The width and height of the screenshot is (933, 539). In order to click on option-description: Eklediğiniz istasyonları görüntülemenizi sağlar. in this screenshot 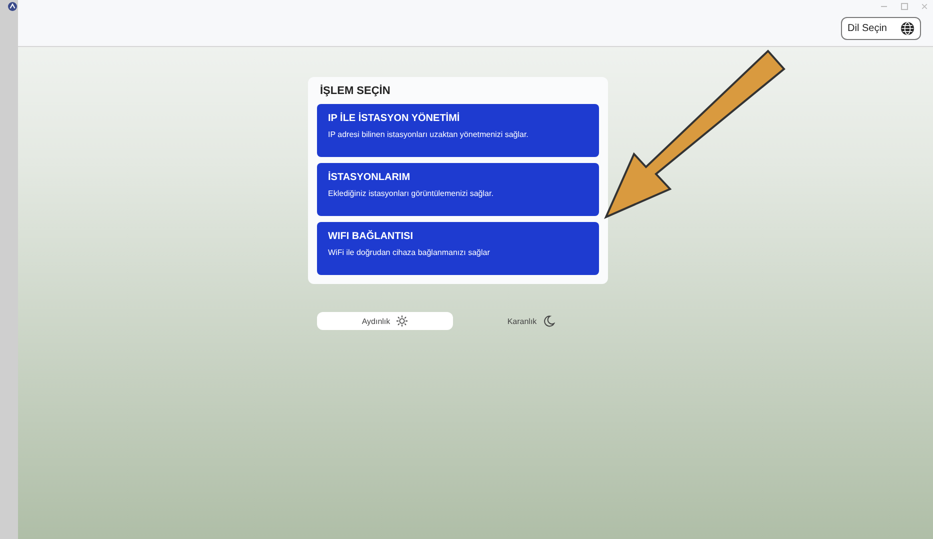, I will do `click(411, 193)`.